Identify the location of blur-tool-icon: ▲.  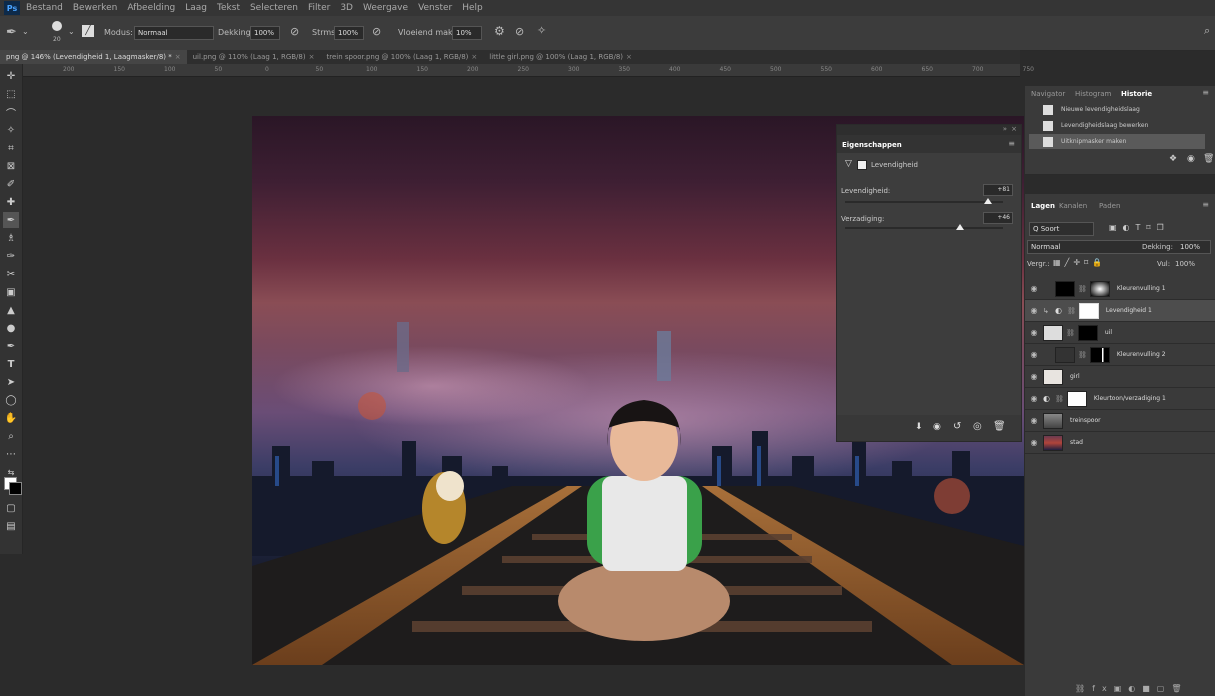
(11, 310).